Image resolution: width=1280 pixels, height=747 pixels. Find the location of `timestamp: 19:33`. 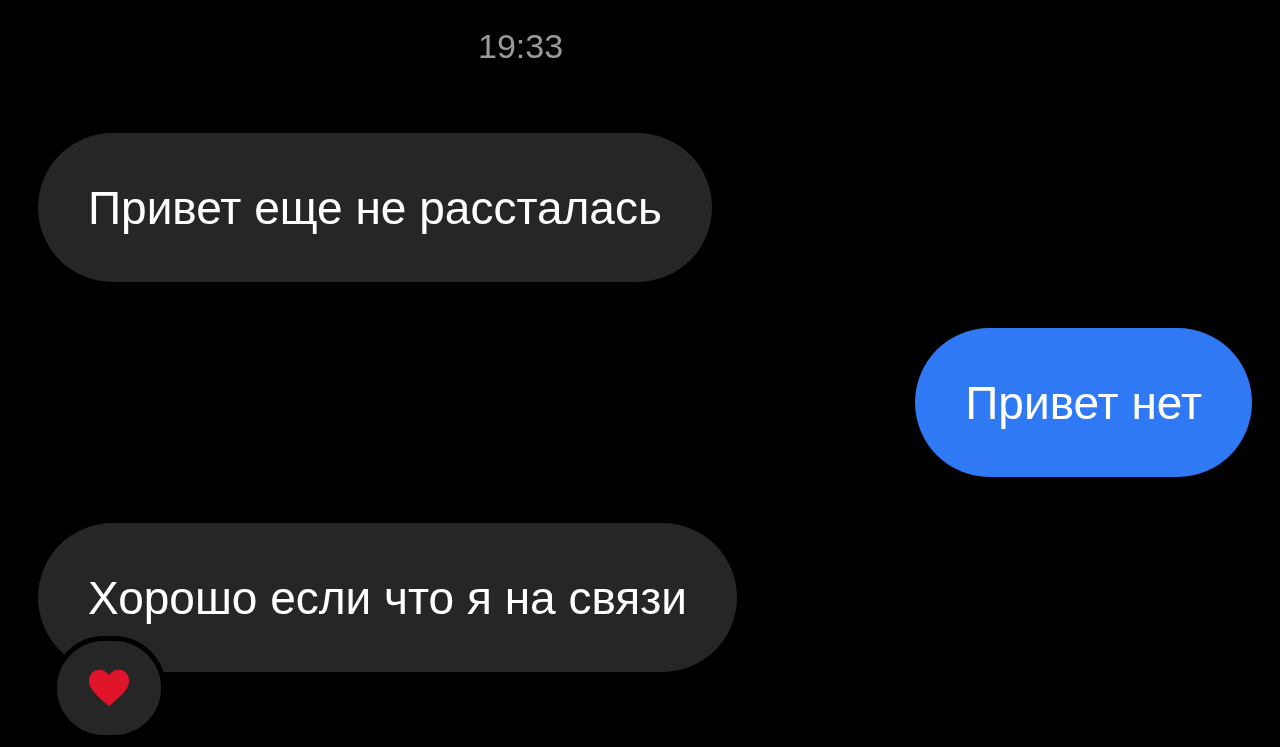

timestamp: 19:33 is located at coordinates (521, 46).